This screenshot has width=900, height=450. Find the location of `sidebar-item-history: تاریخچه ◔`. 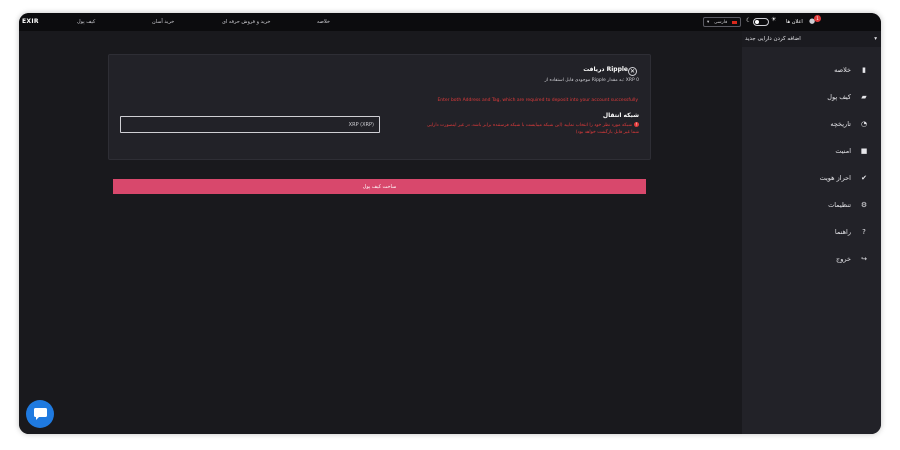

sidebar-item-history: تاریخچه ◔ is located at coordinates (849, 124).